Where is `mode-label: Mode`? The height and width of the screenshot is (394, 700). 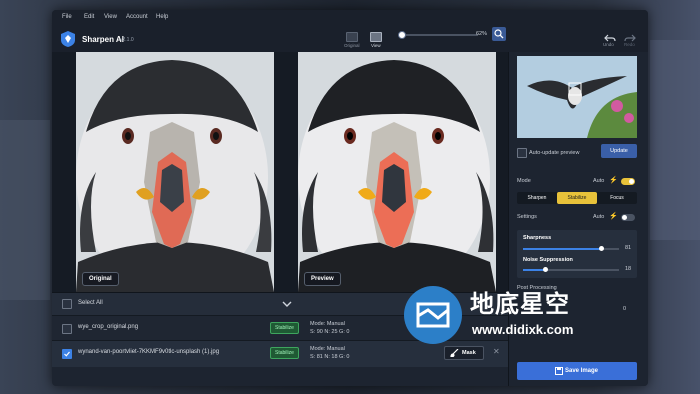 mode-label: Mode is located at coordinates (524, 181).